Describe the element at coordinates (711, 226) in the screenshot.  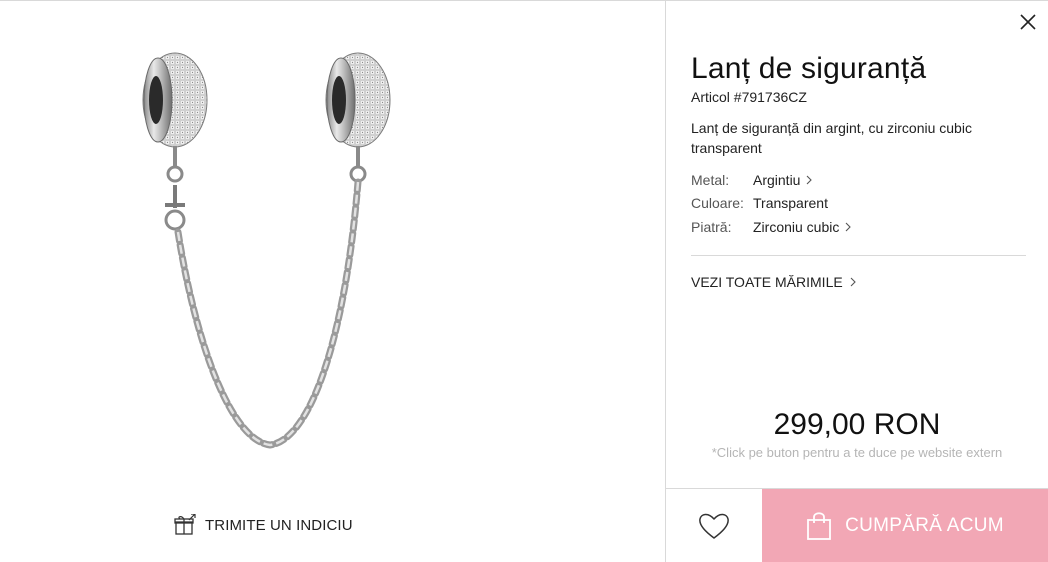
I see `attribute-key: Piatră:` at that location.